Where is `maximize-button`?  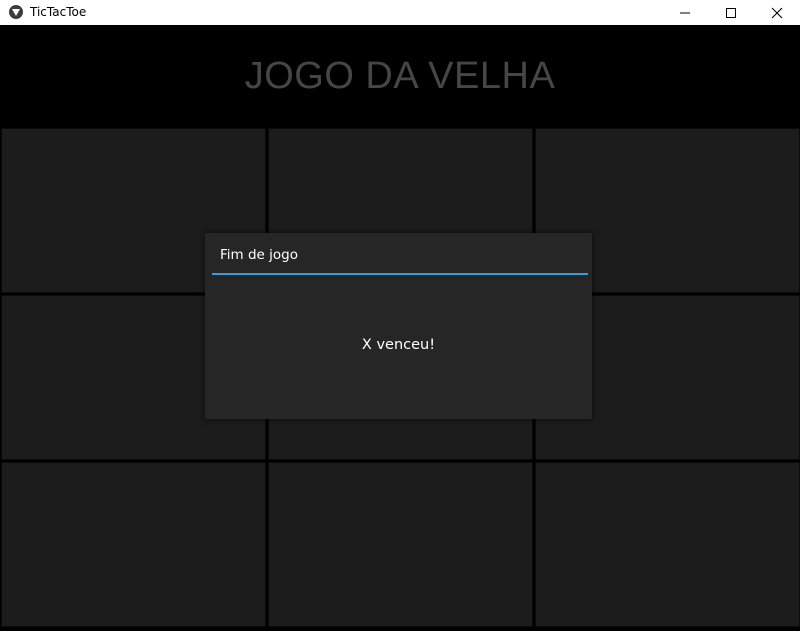
maximize-button is located at coordinates (731, 12).